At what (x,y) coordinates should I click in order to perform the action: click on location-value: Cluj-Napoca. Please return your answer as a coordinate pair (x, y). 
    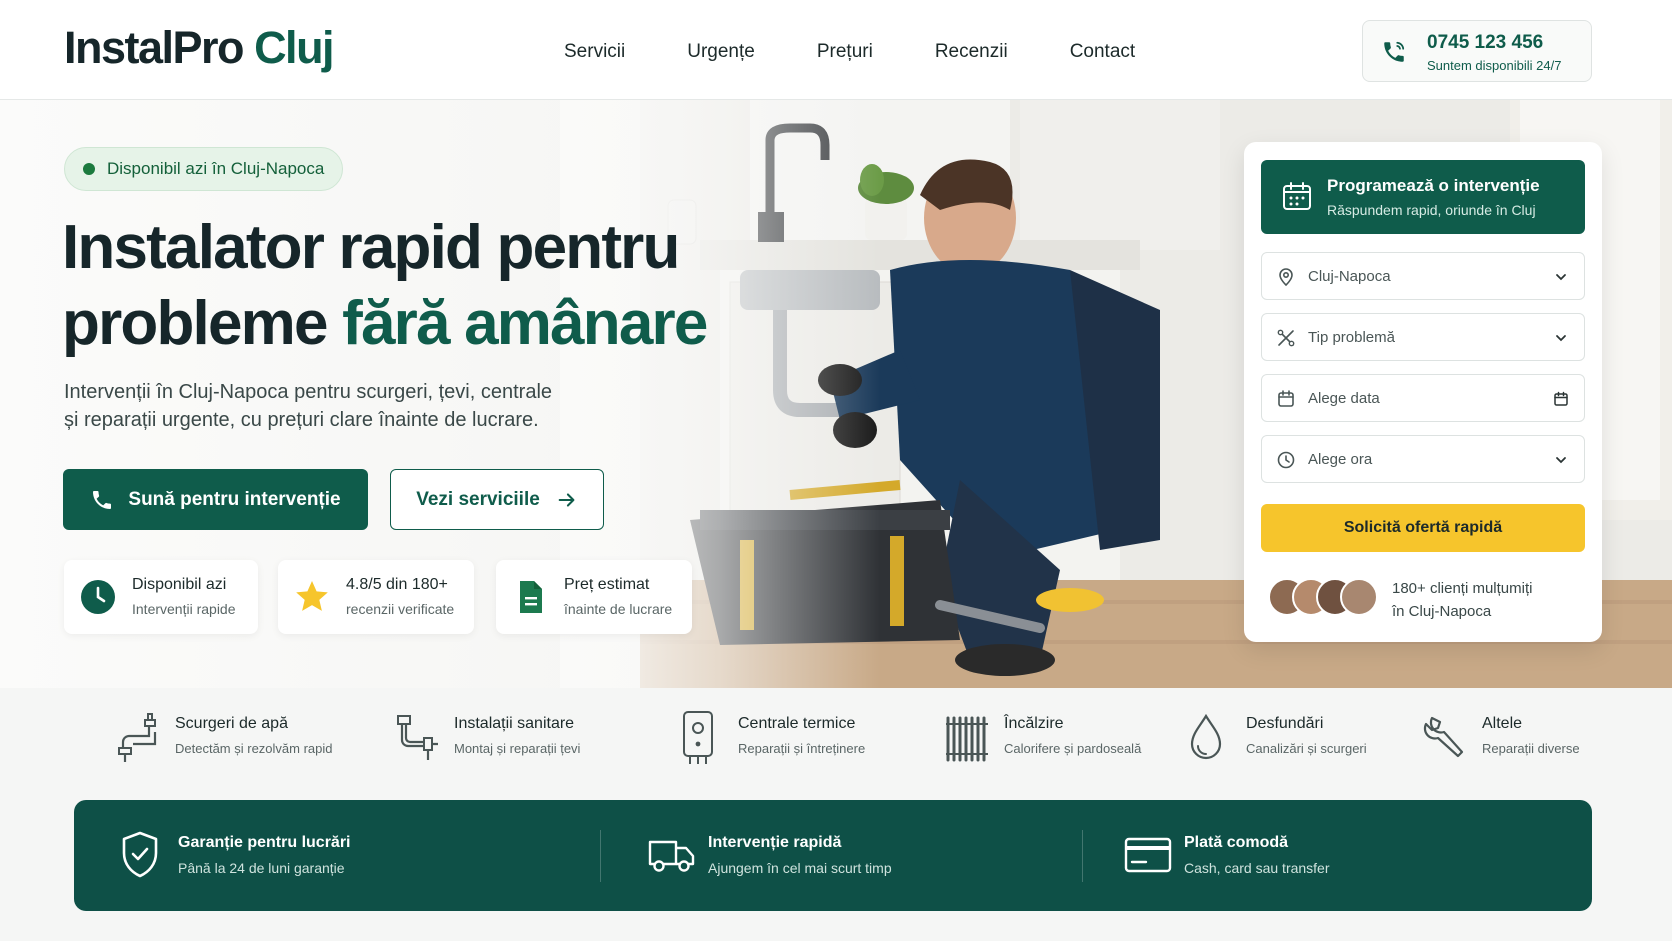
    Looking at the image, I should click on (1349, 276).